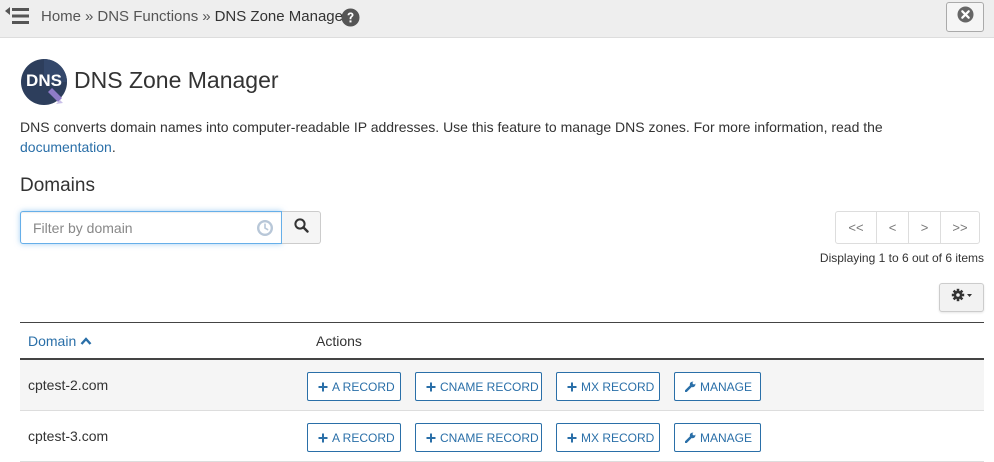 The width and height of the screenshot is (994, 462). I want to click on domain-filter-group, so click(170, 227).